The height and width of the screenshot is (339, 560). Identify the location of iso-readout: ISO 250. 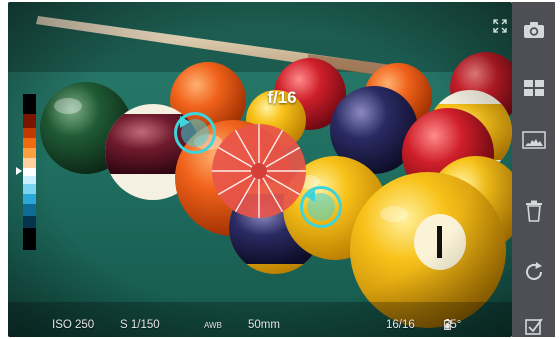
(73, 325).